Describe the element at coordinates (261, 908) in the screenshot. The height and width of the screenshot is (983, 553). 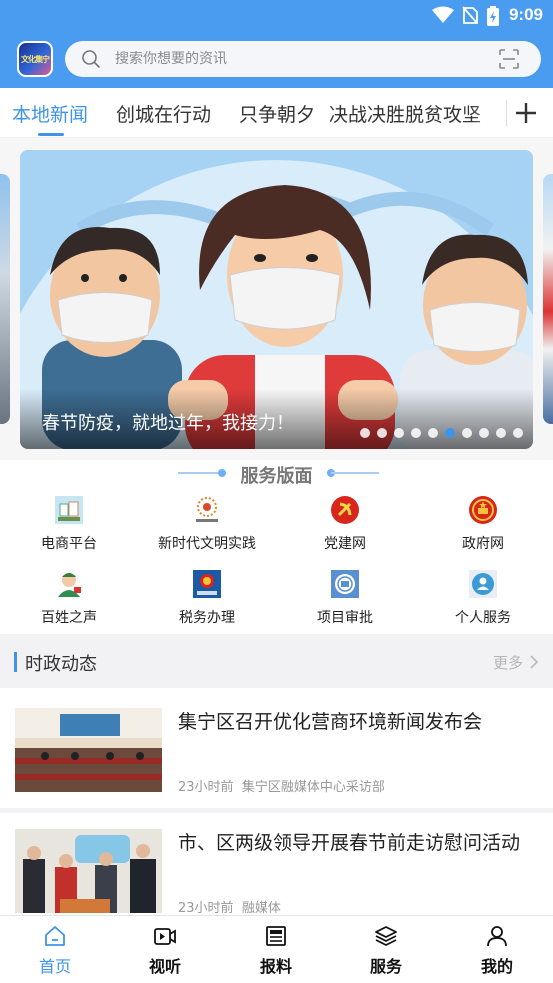
I see `news-source: 融媒体` at that location.